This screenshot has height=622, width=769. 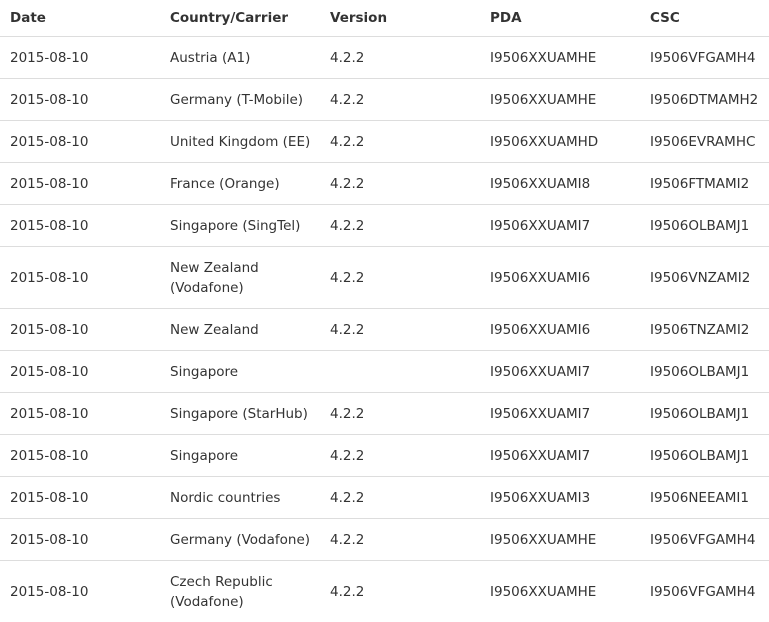 What do you see at coordinates (240, 330) in the screenshot?
I see `cell-country: New Zealand` at bounding box center [240, 330].